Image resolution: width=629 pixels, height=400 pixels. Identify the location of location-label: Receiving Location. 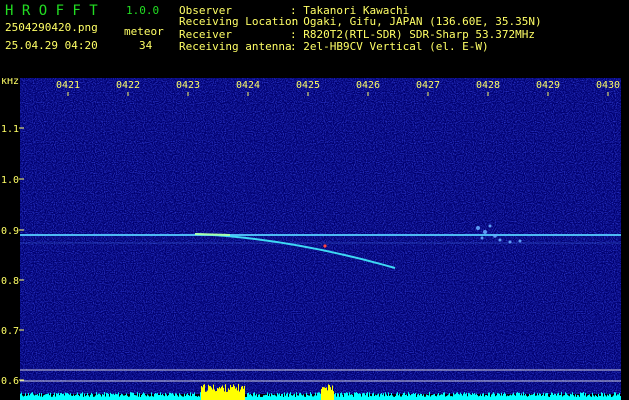
(239, 21).